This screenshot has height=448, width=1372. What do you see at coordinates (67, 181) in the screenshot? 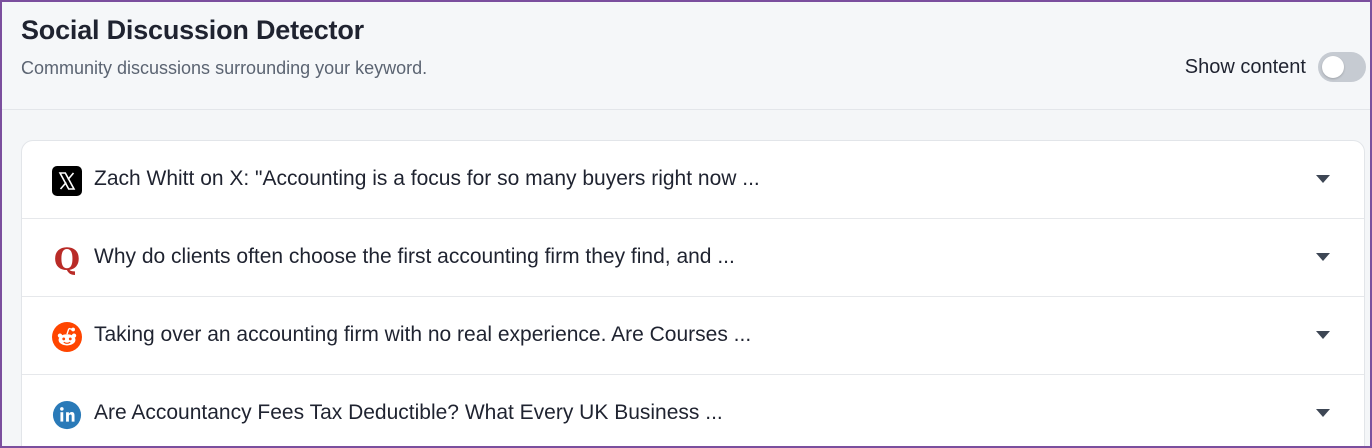
I see `x-twitter-icon` at bounding box center [67, 181].